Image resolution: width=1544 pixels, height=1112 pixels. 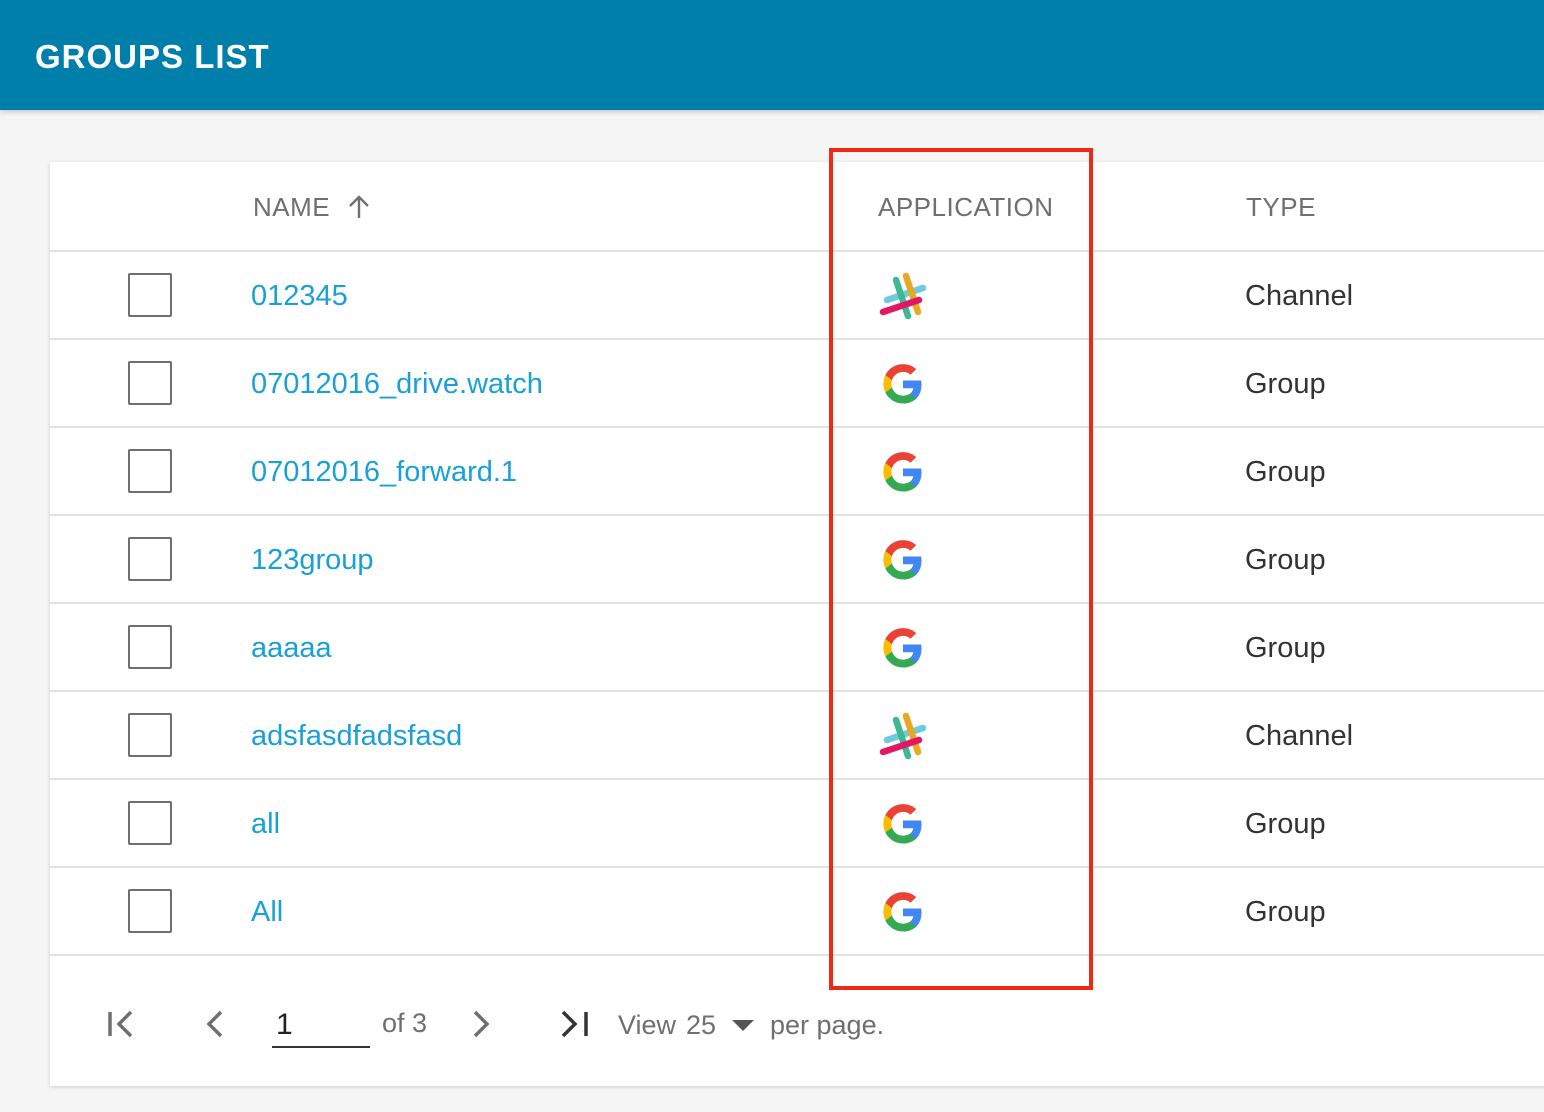 I want to click on table-row: 123group Group, so click(x=797, y=560).